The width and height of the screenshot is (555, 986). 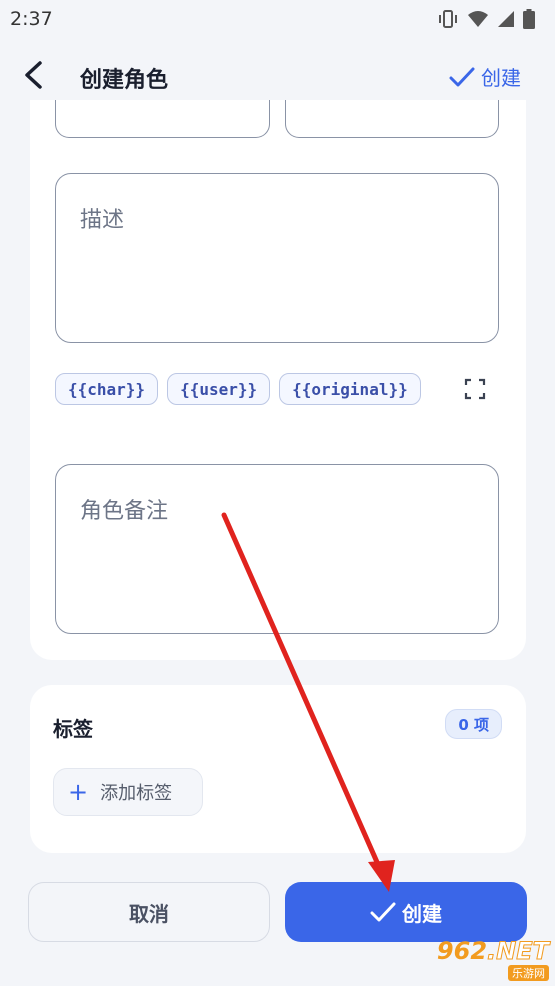 What do you see at coordinates (350, 389) in the screenshot?
I see `chip-original: {{original}}` at bounding box center [350, 389].